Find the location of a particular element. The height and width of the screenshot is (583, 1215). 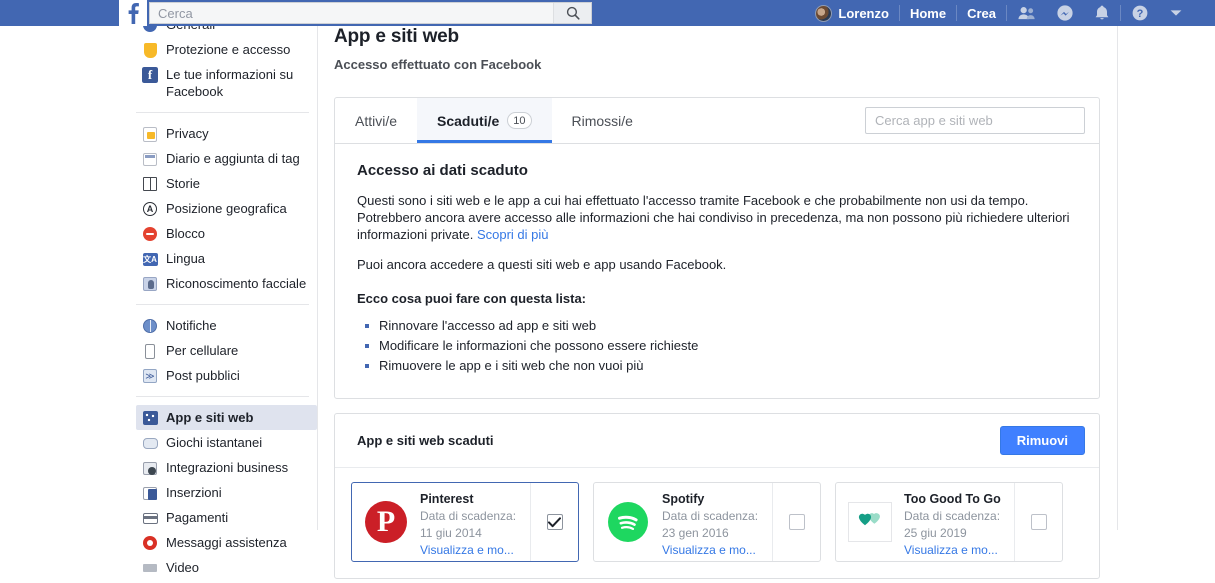

account-menu-button is located at coordinates (1176, 13).